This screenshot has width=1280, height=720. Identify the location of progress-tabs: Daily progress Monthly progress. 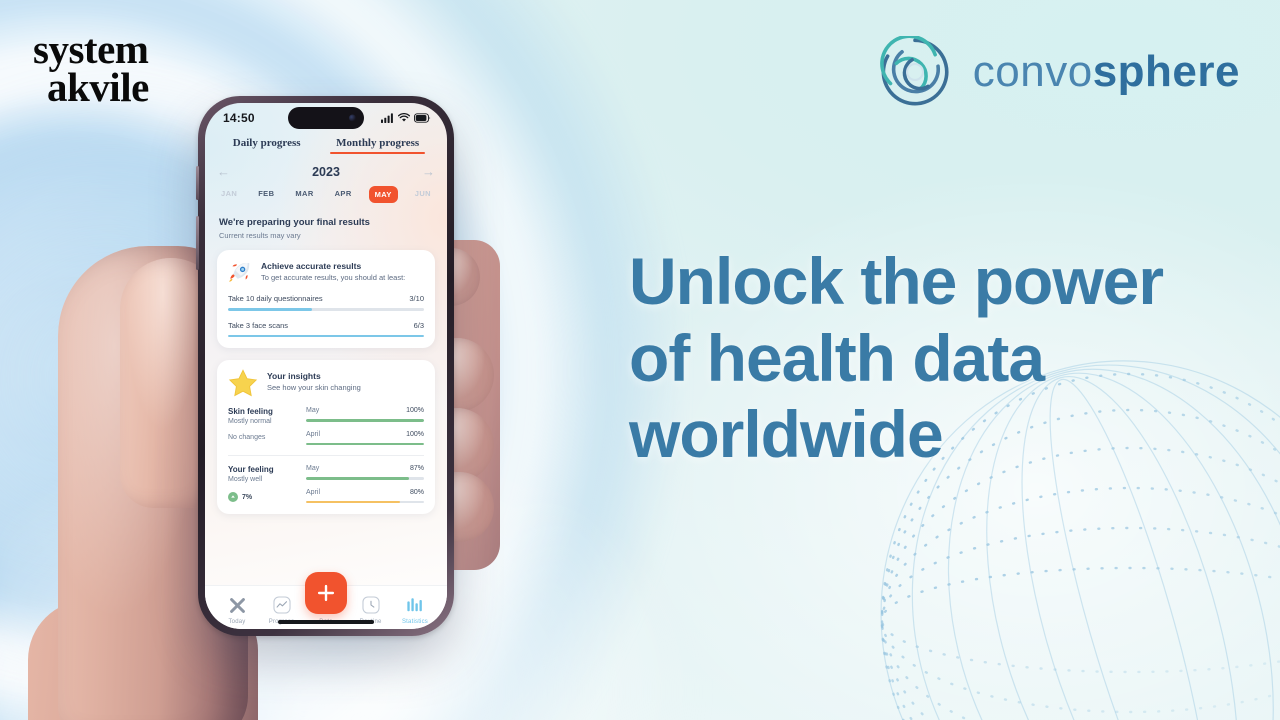
(326, 143).